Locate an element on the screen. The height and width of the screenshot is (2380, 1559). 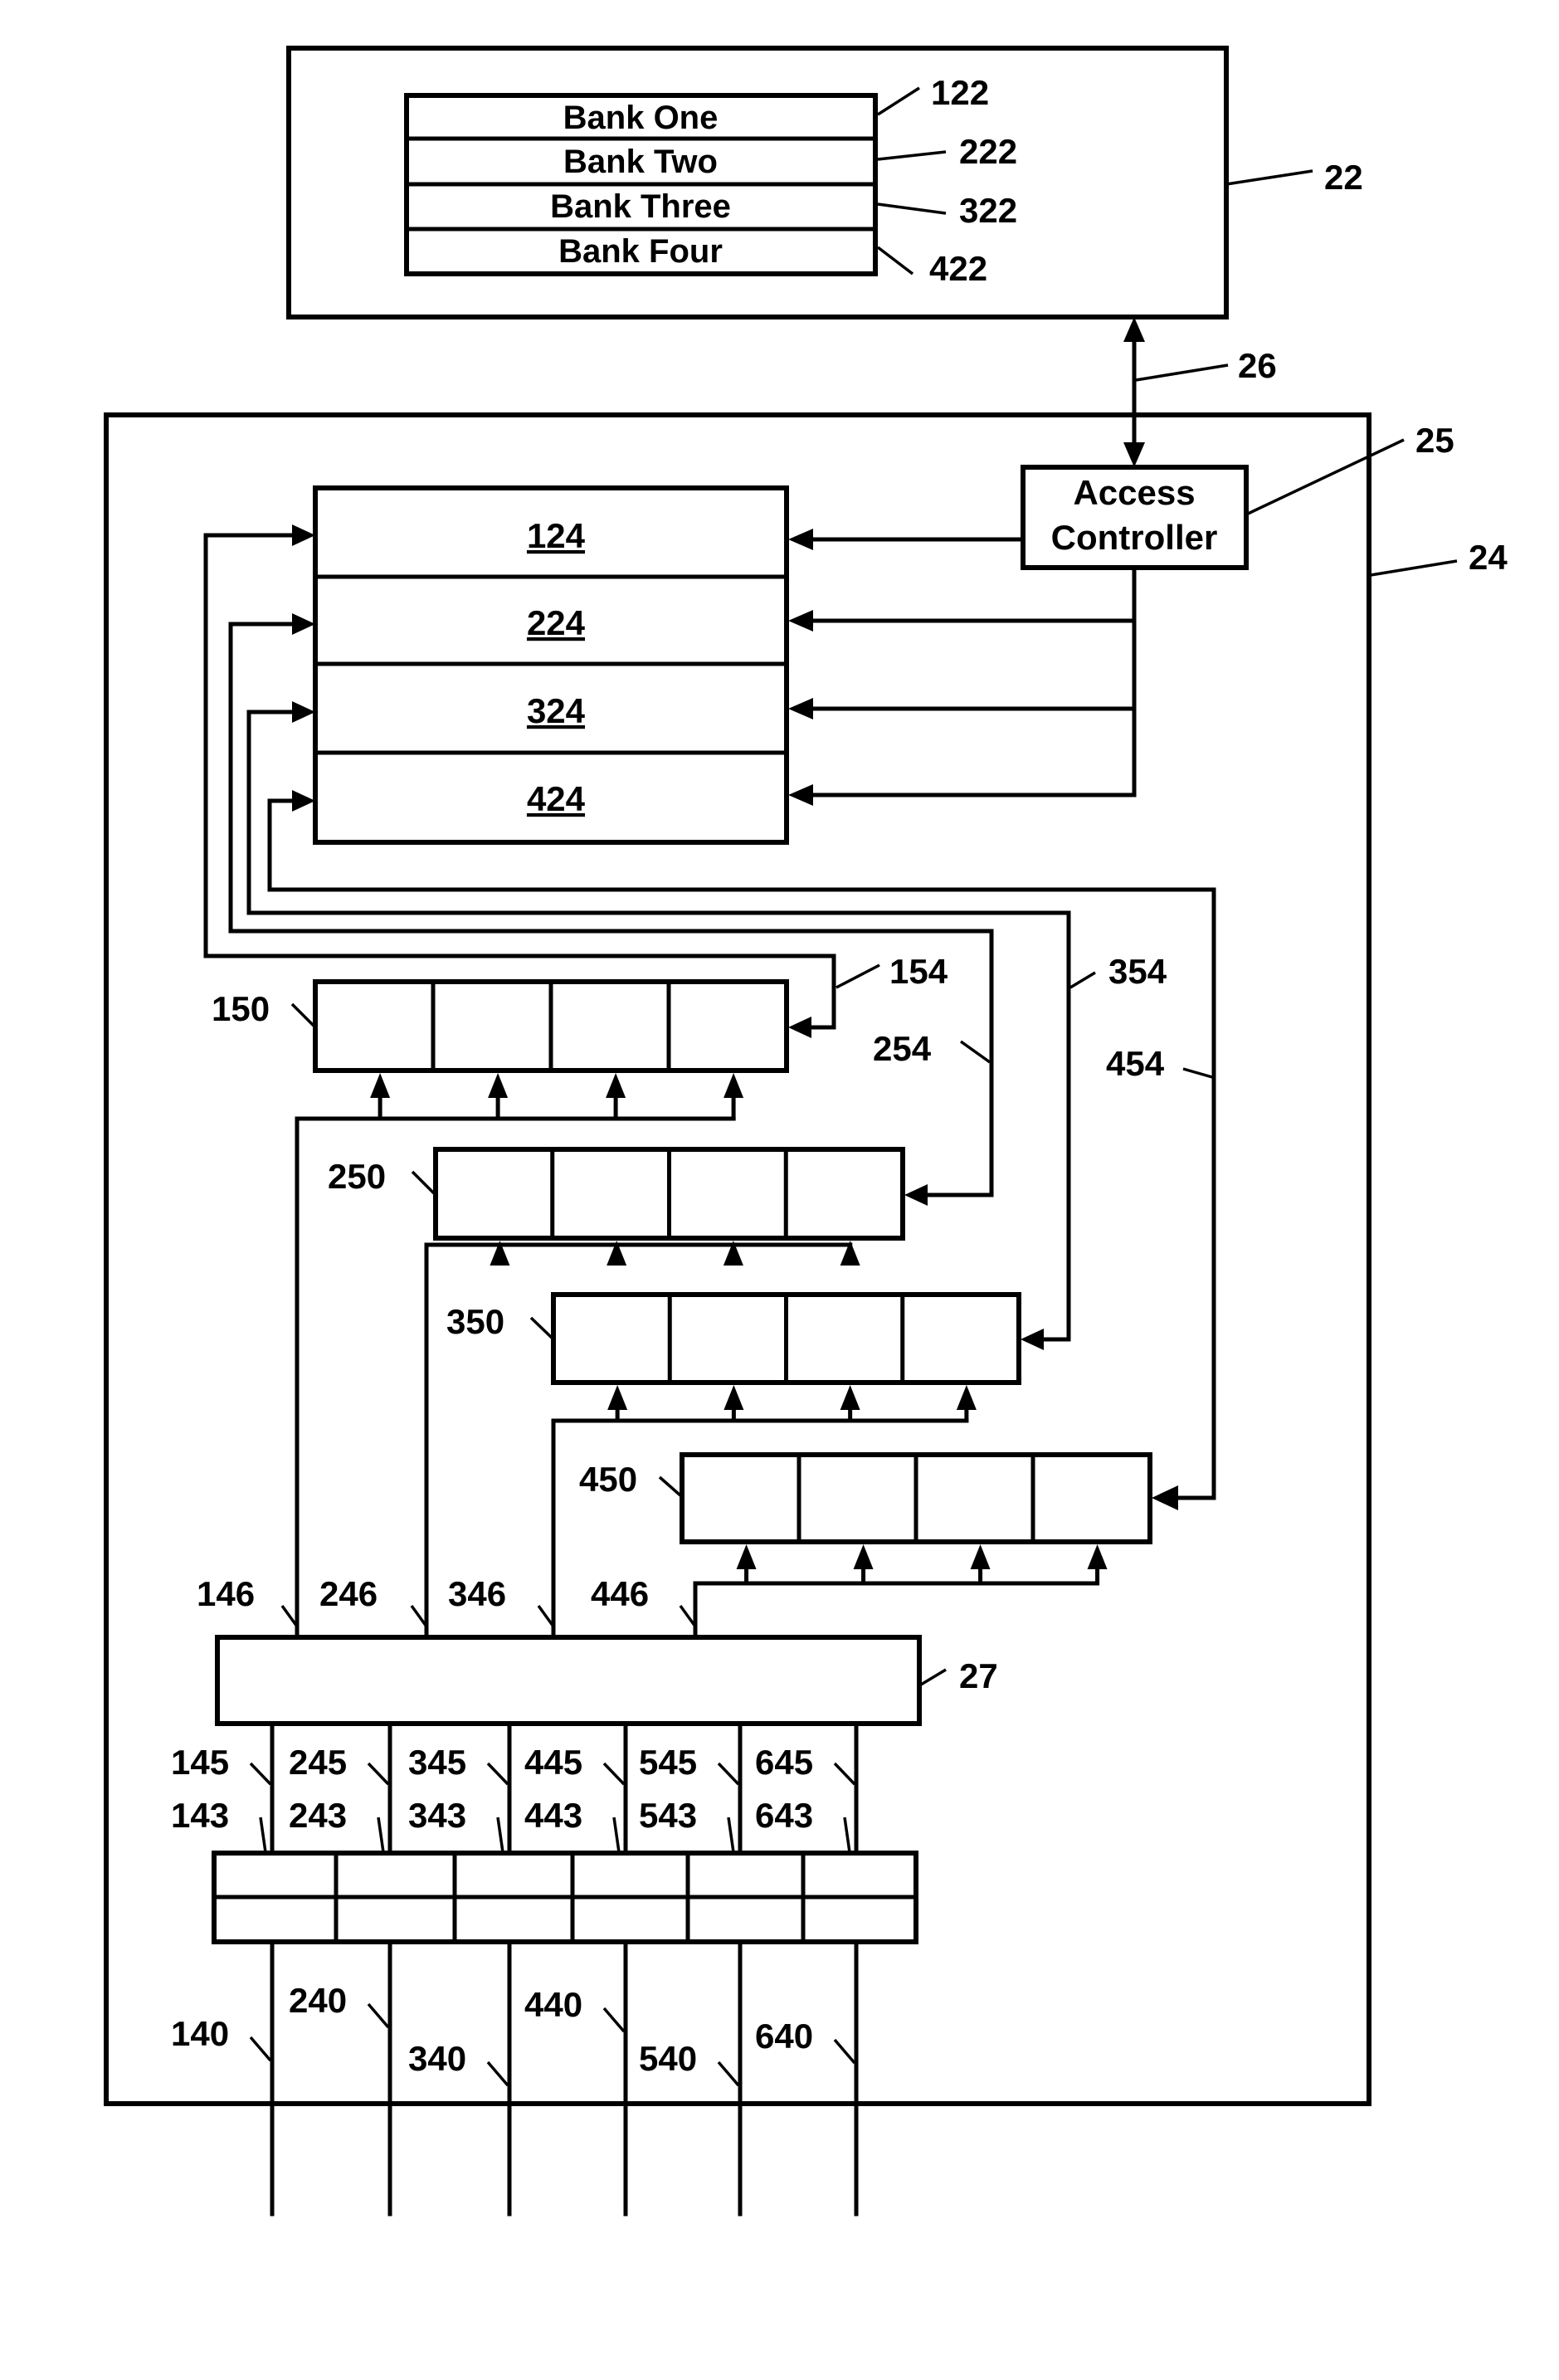
access-controller-label: Access is located at coordinates (1134, 492).